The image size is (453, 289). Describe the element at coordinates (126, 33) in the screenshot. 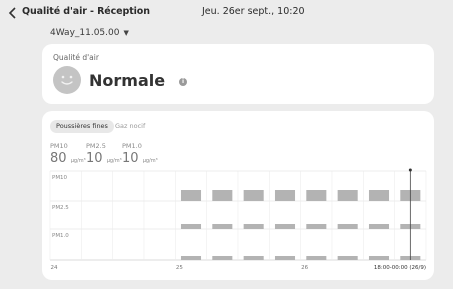

I see `chevron-down-icon: ▼` at that location.